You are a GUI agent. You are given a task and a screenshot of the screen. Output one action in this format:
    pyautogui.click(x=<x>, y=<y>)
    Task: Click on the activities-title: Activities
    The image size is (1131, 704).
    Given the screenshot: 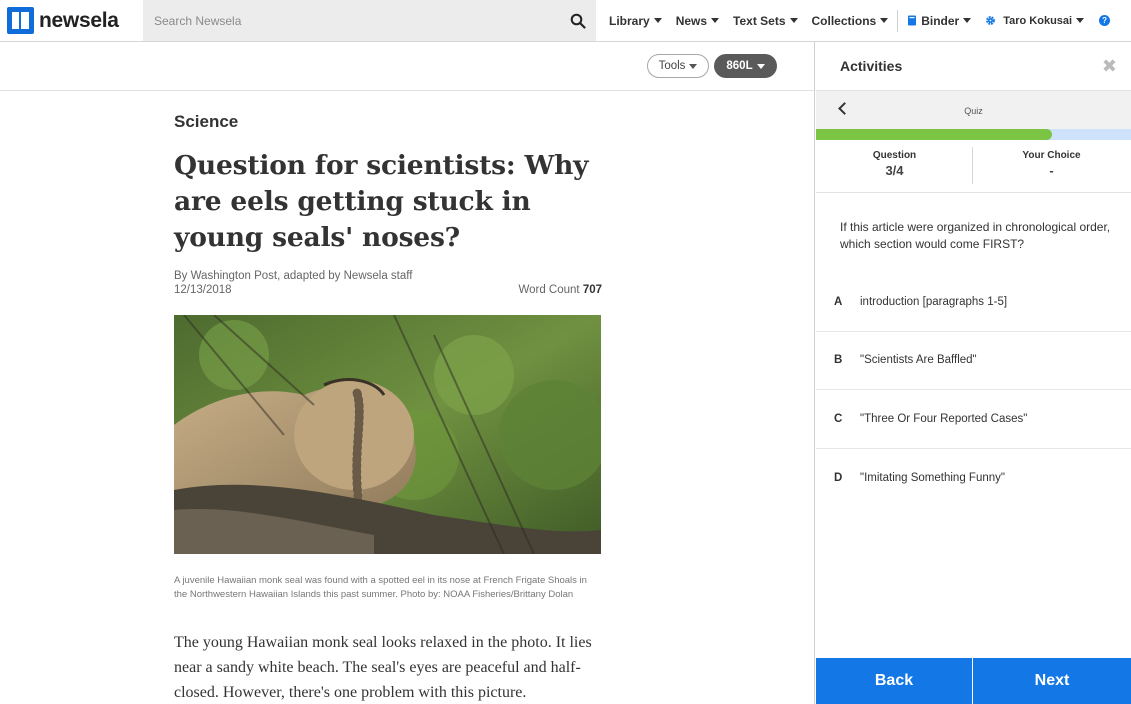 What is the action you would take?
    pyautogui.click(x=871, y=66)
    